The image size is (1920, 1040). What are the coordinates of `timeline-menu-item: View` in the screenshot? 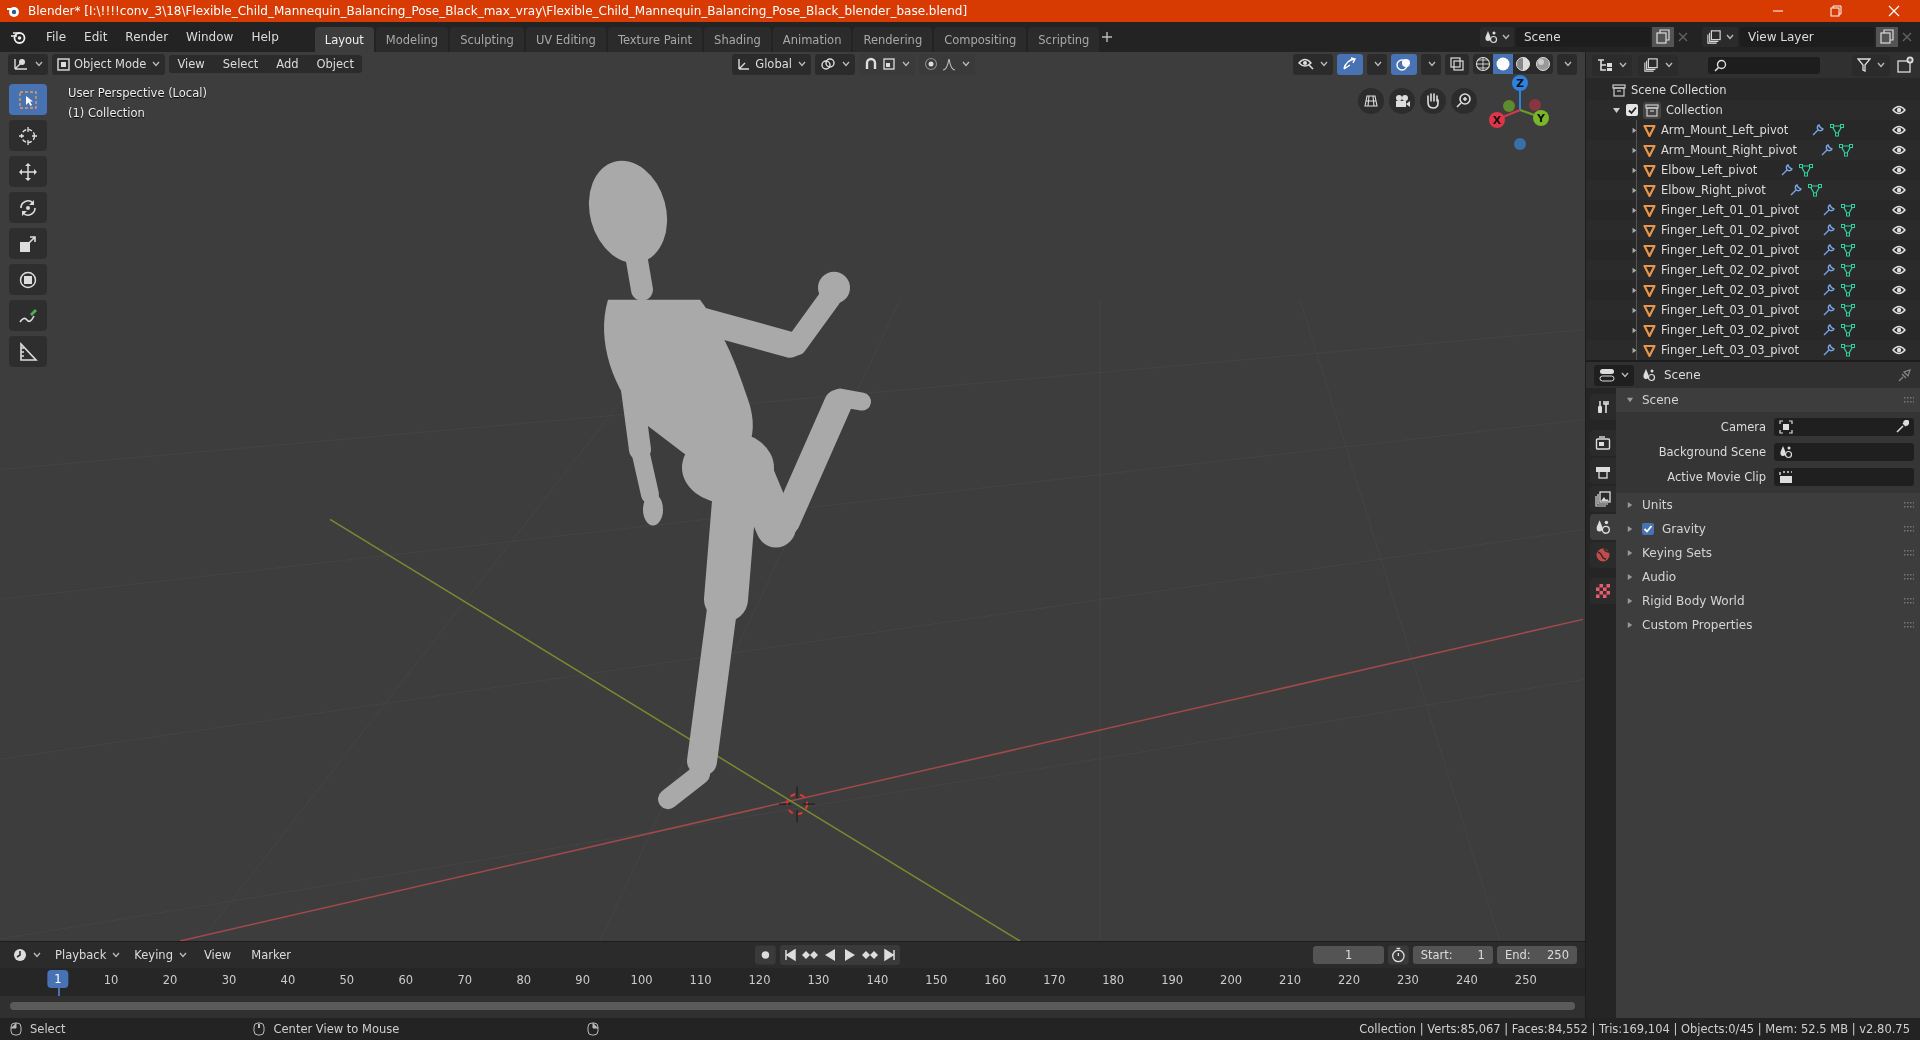 It's located at (217, 955).